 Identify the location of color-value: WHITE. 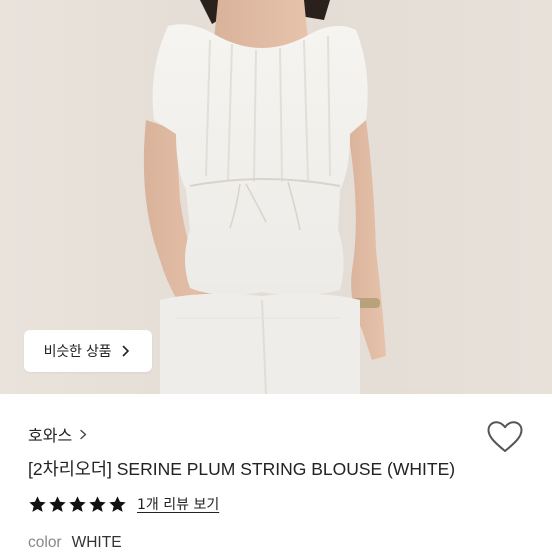
(96, 542).